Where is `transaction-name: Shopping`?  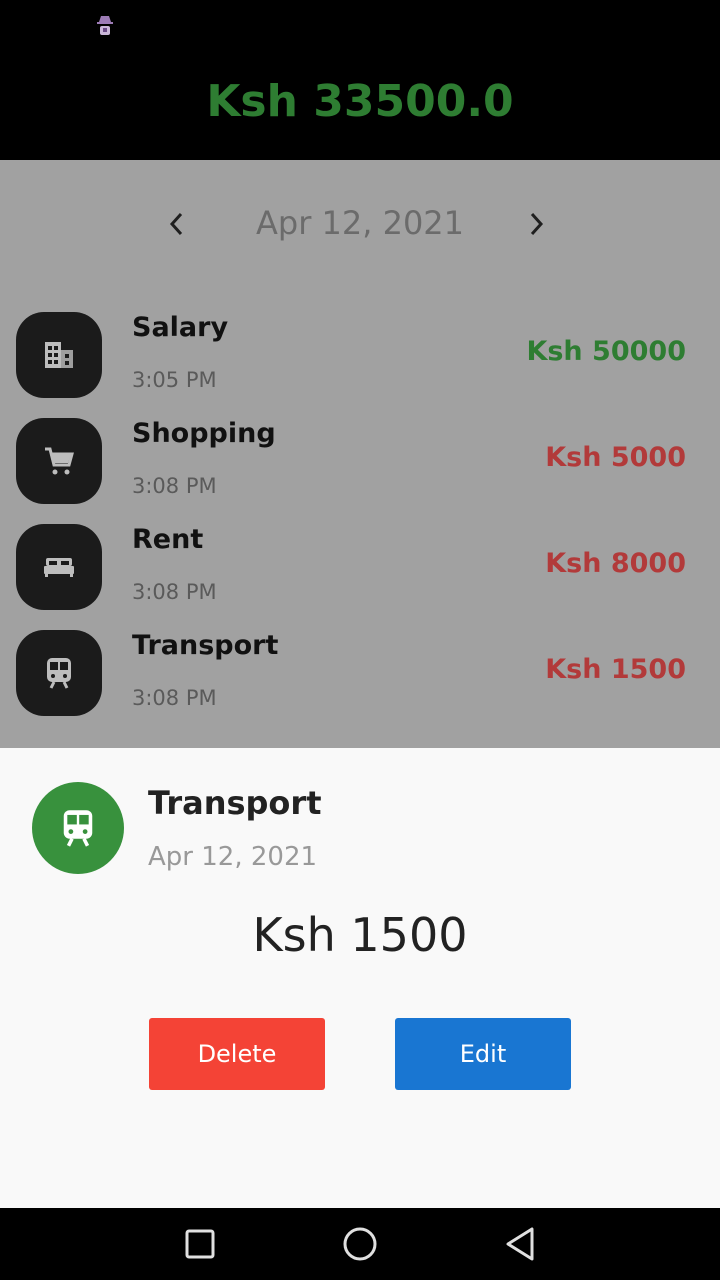 transaction-name: Shopping is located at coordinates (204, 433).